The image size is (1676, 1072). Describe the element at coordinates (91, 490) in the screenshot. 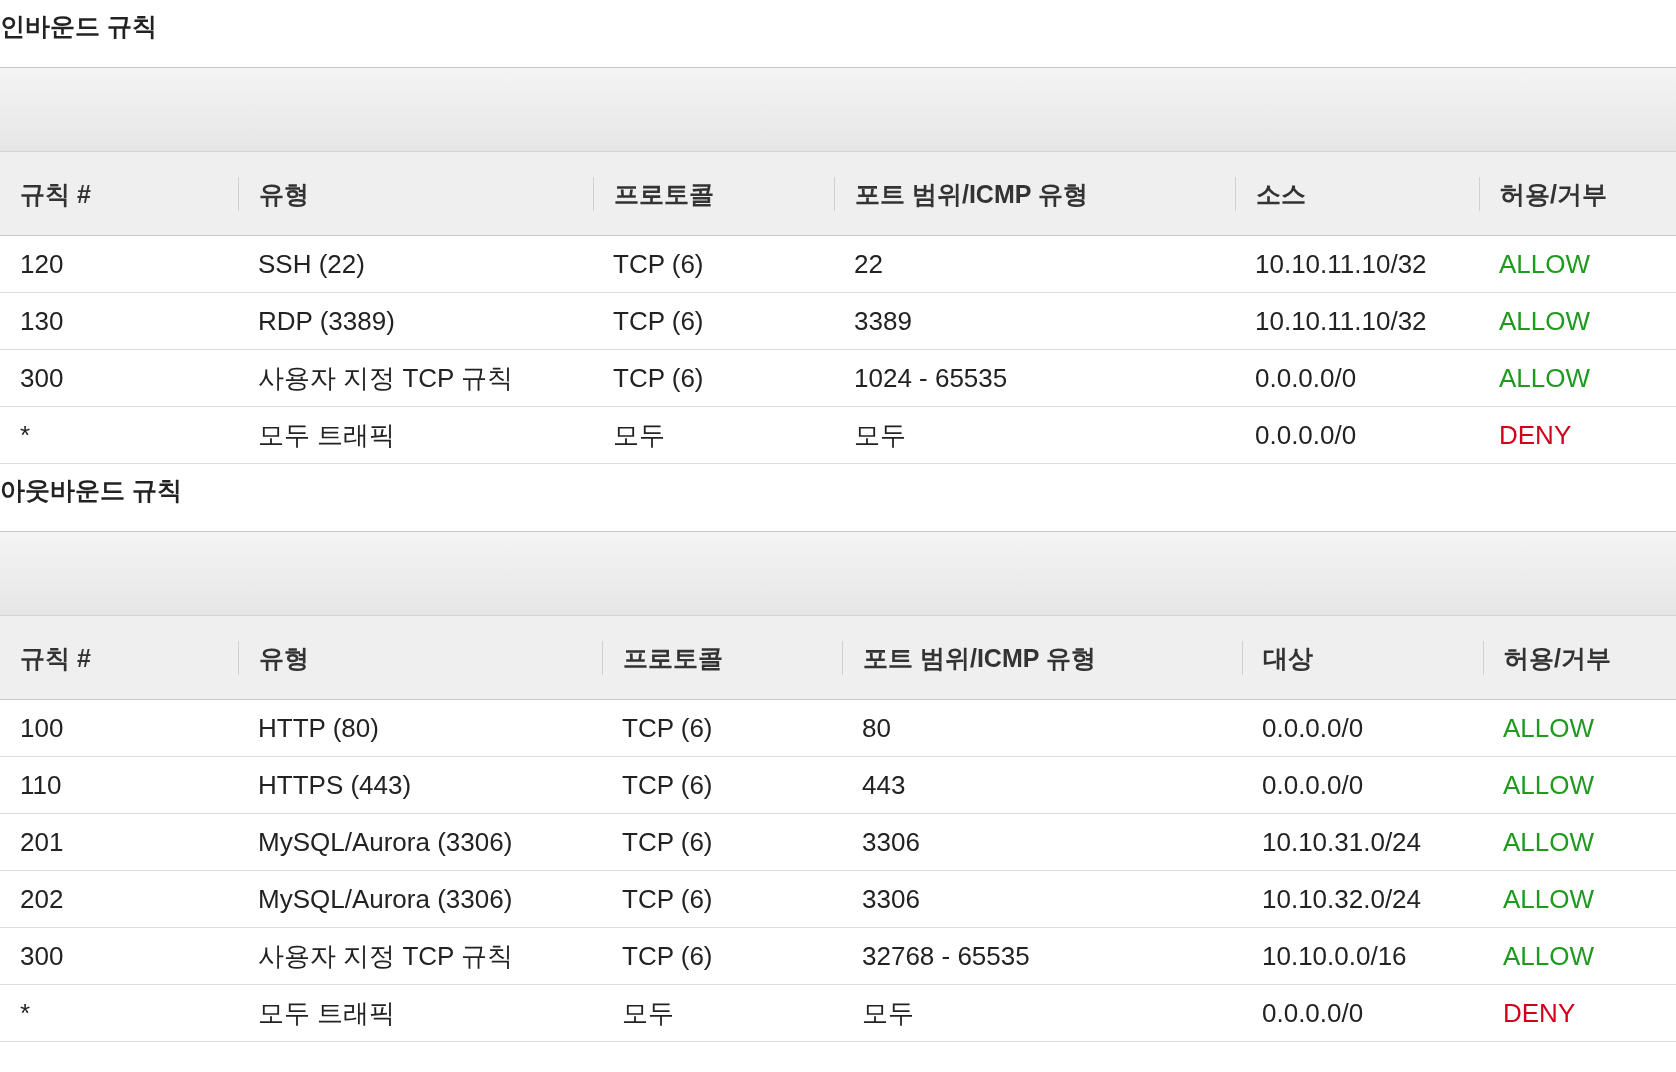

I see `section-title: 아웃바운드 규칙` at that location.